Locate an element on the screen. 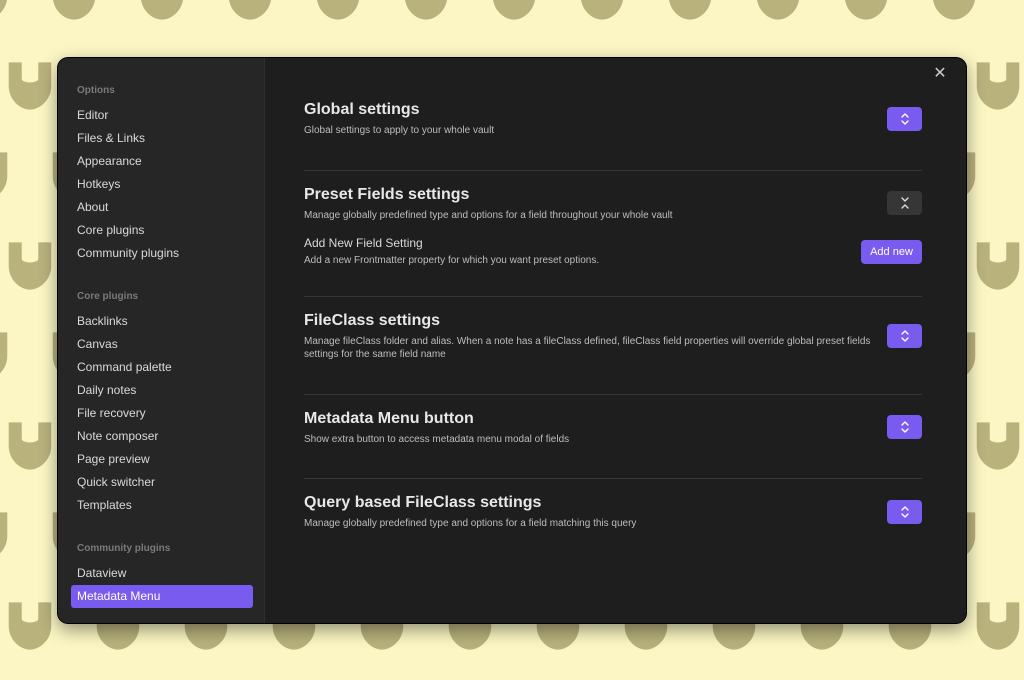 The image size is (1024, 680). sidebar-item-editor: Editor is located at coordinates (155, 115).